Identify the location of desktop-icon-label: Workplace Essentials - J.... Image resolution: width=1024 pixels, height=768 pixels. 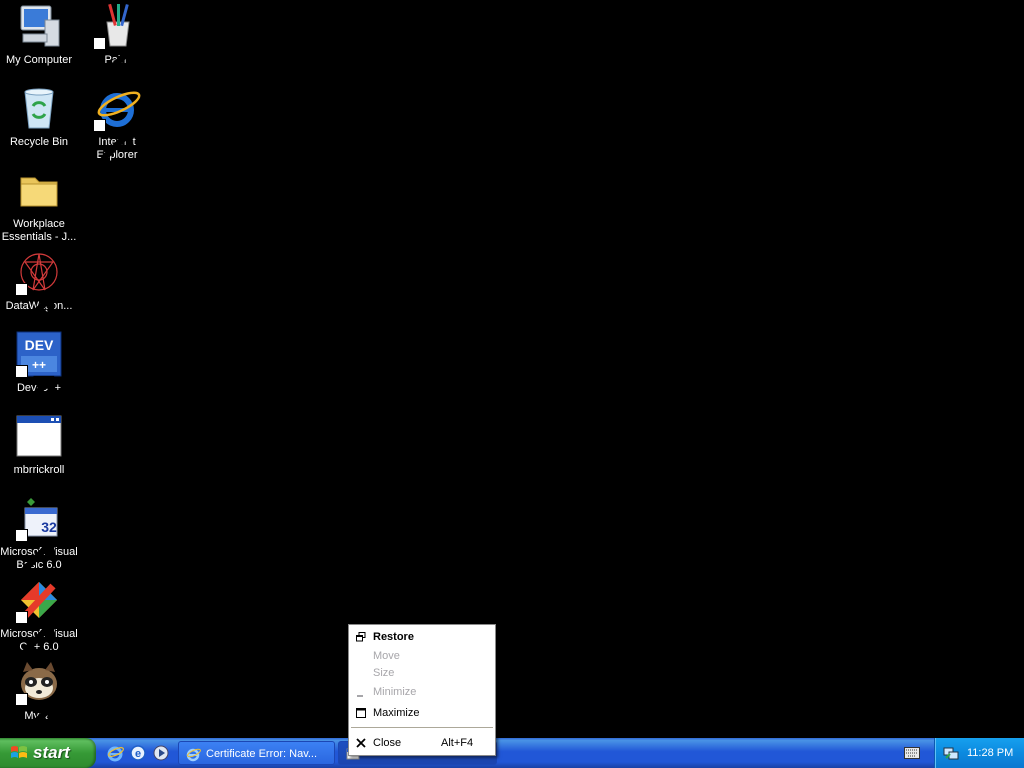
(39, 230).